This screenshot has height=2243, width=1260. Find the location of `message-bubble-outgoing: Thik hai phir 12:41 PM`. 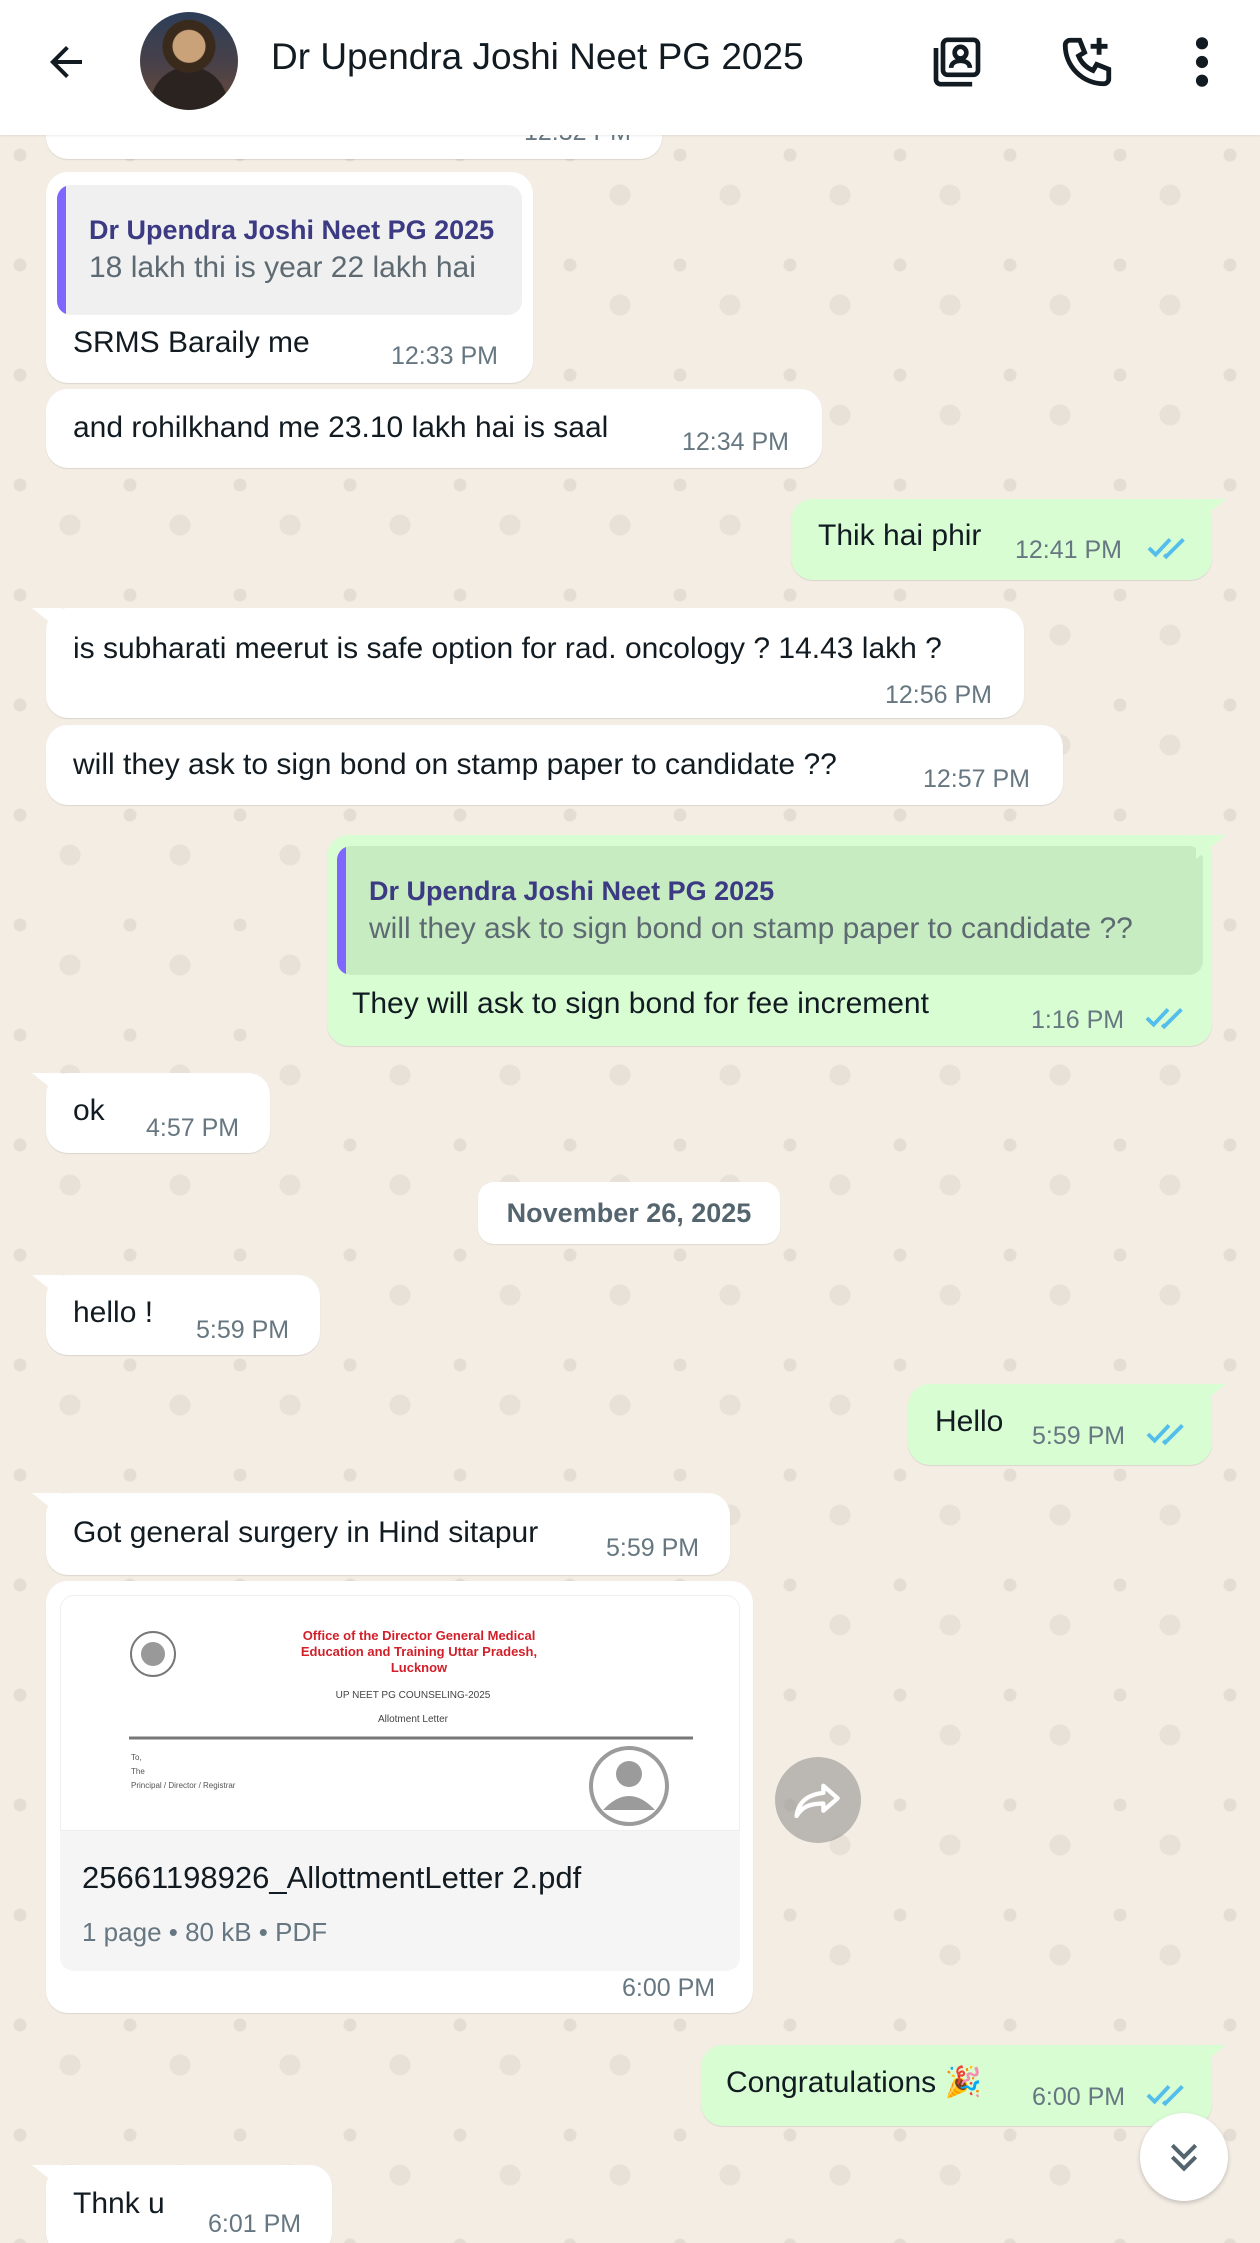

message-bubble-outgoing: Thik hai phir 12:41 PM is located at coordinates (1001, 539).